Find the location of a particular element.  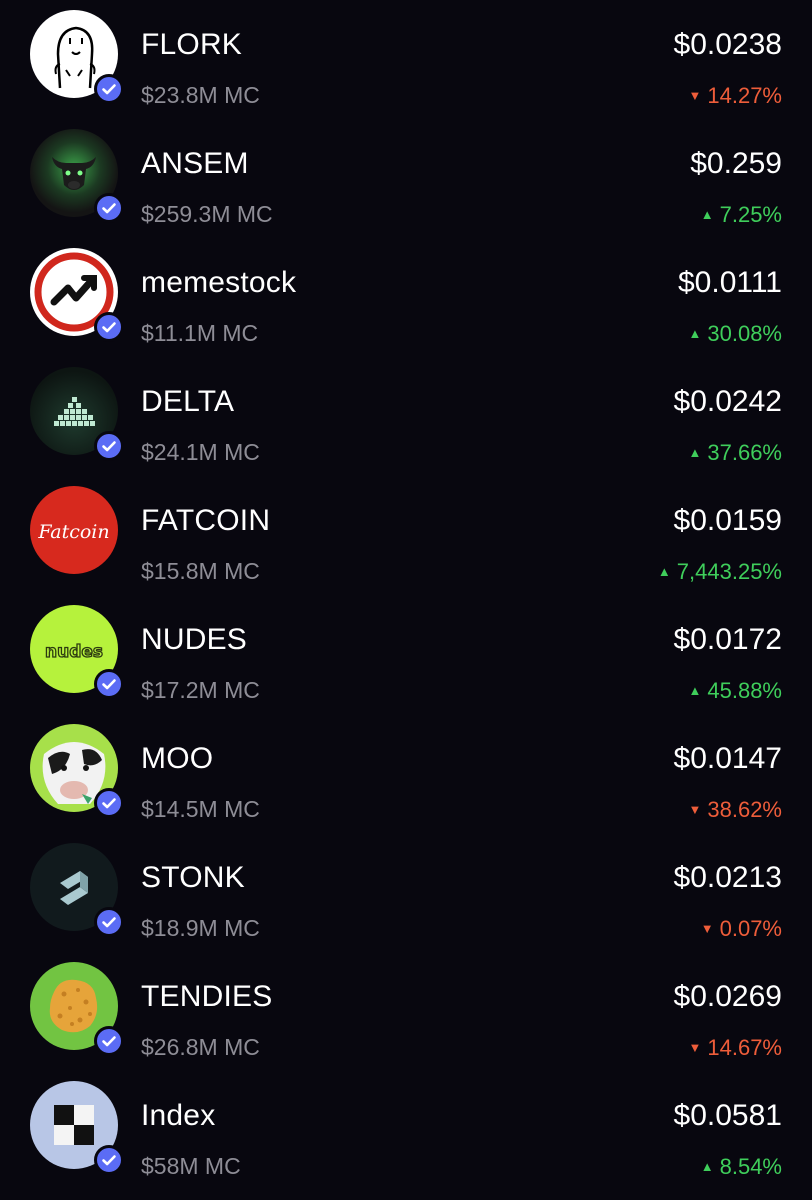

price-change-value: 7.25% is located at coordinates (750, 214).